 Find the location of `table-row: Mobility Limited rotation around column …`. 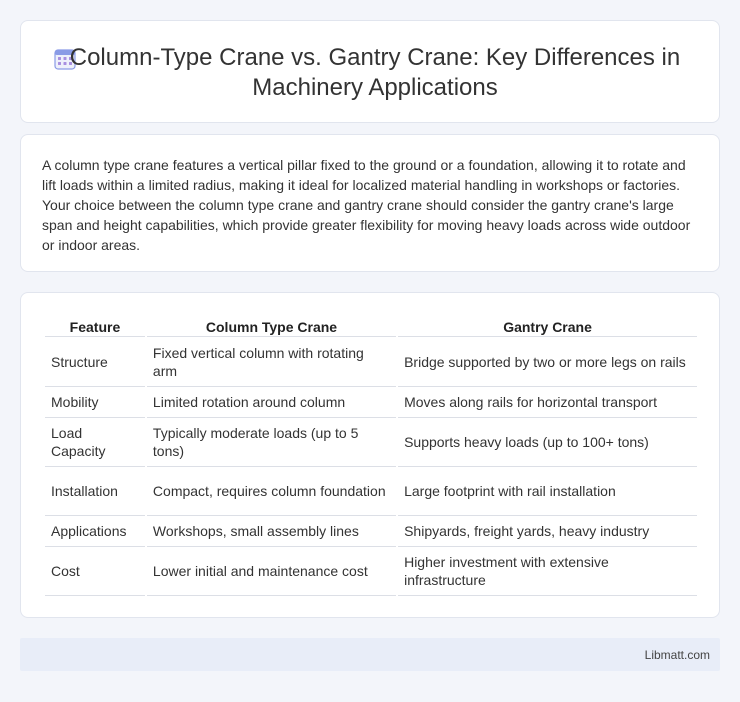

table-row: Mobility Limited rotation around column … is located at coordinates (371, 402).